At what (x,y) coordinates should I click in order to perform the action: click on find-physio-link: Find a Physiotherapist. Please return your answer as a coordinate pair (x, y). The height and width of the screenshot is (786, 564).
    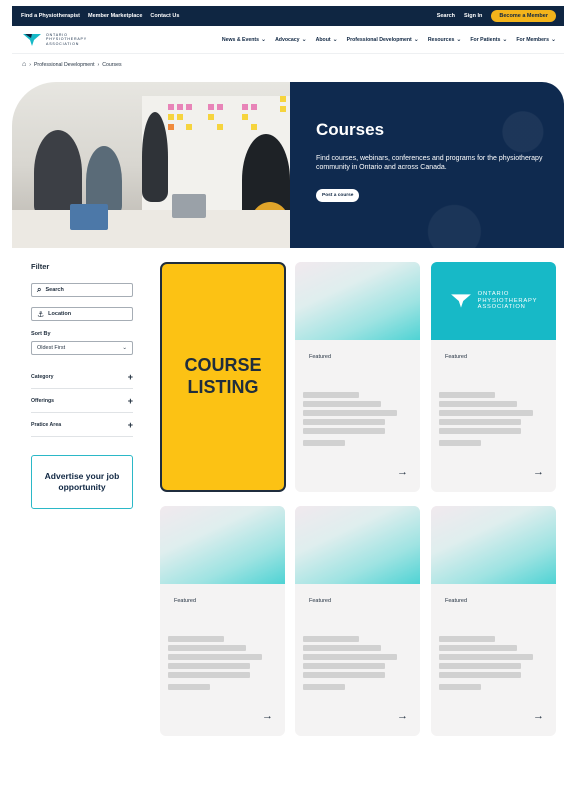
    Looking at the image, I should click on (50, 16).